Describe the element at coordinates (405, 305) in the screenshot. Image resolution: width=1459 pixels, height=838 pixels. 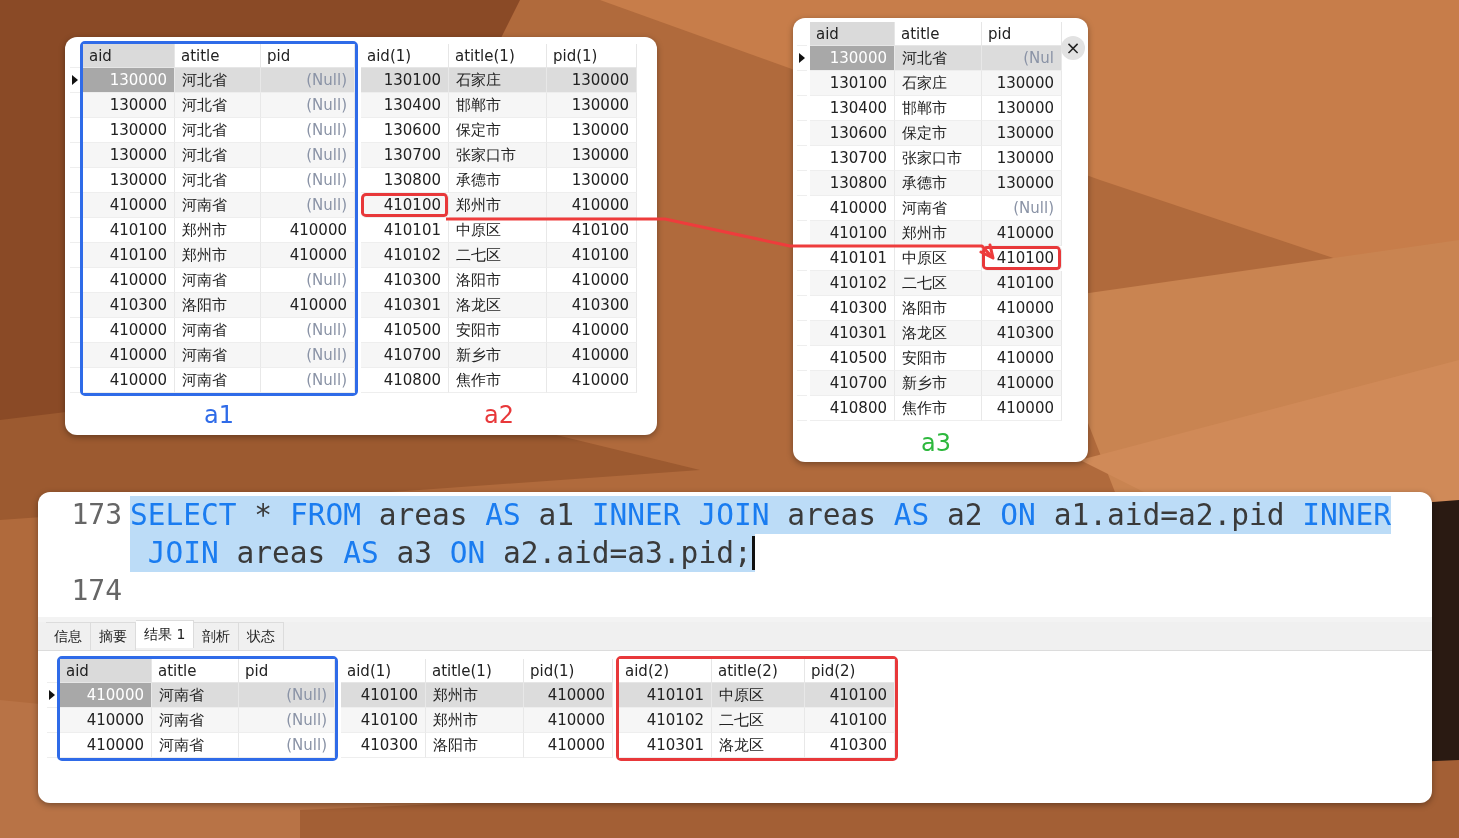
I see `table-cell: 410301` at that location.